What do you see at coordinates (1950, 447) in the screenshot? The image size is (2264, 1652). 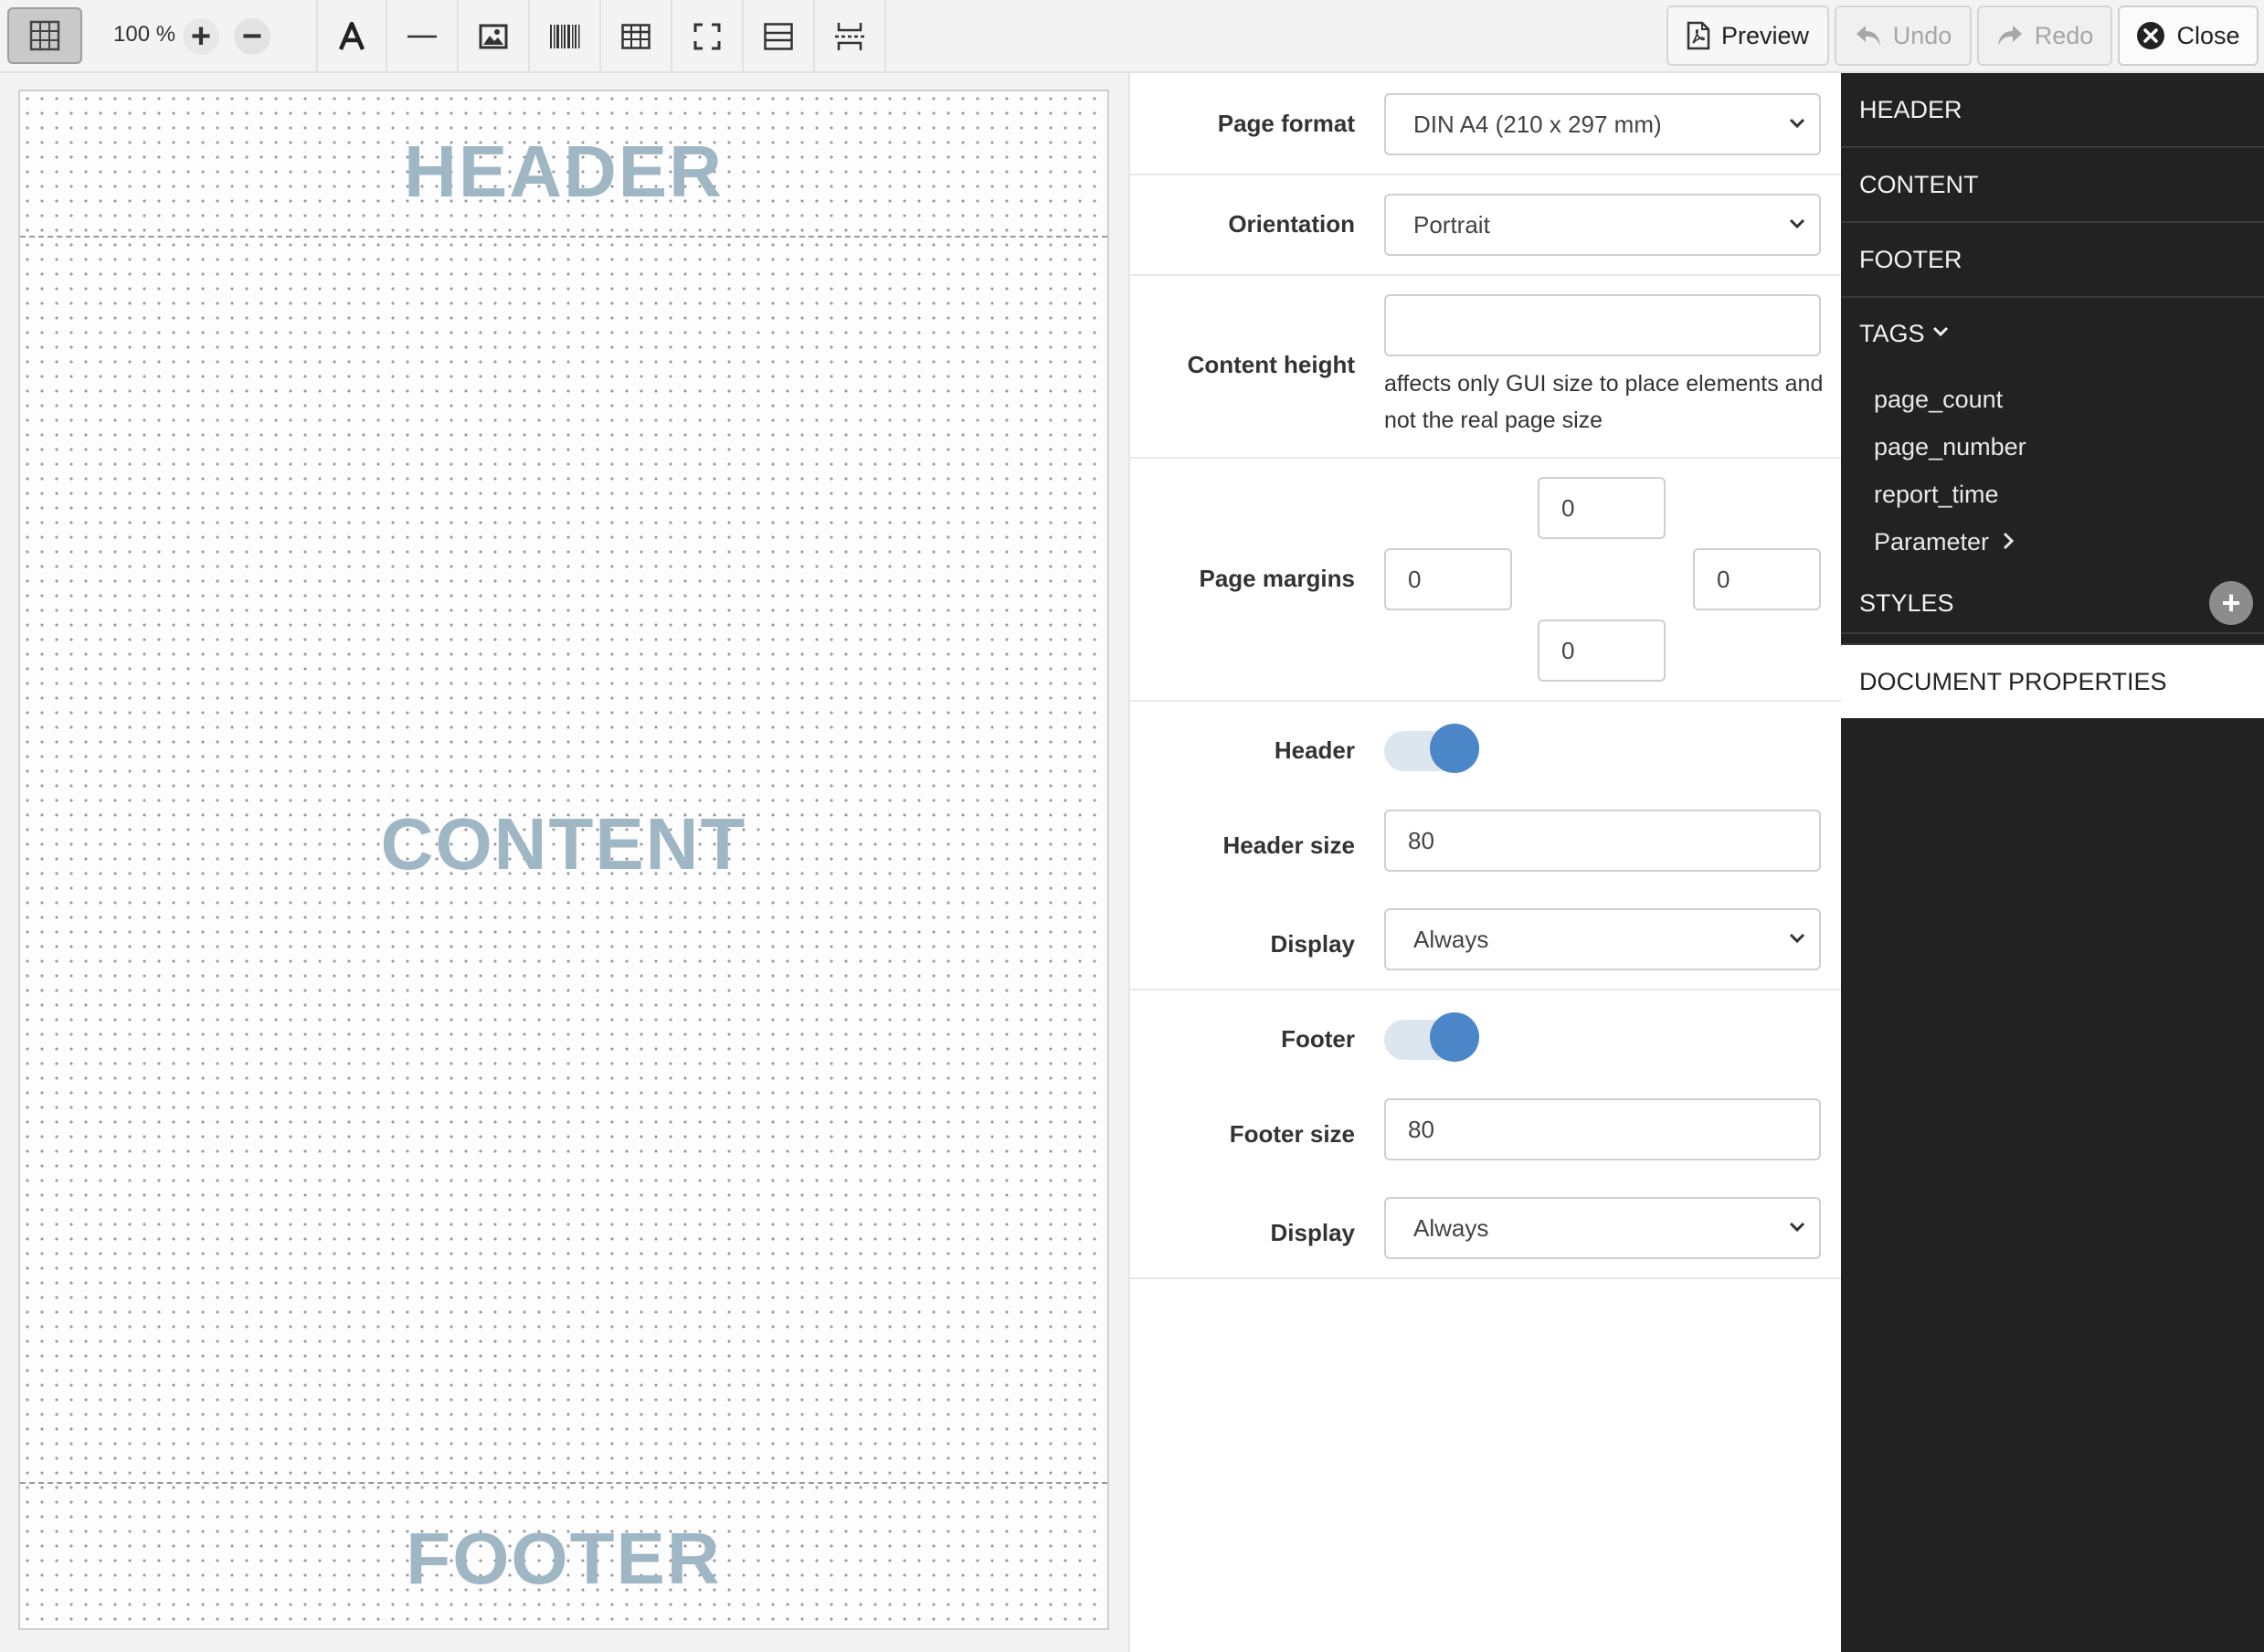 I see `tag-item-page-number: page_number` at bounding box center [1950, 447].